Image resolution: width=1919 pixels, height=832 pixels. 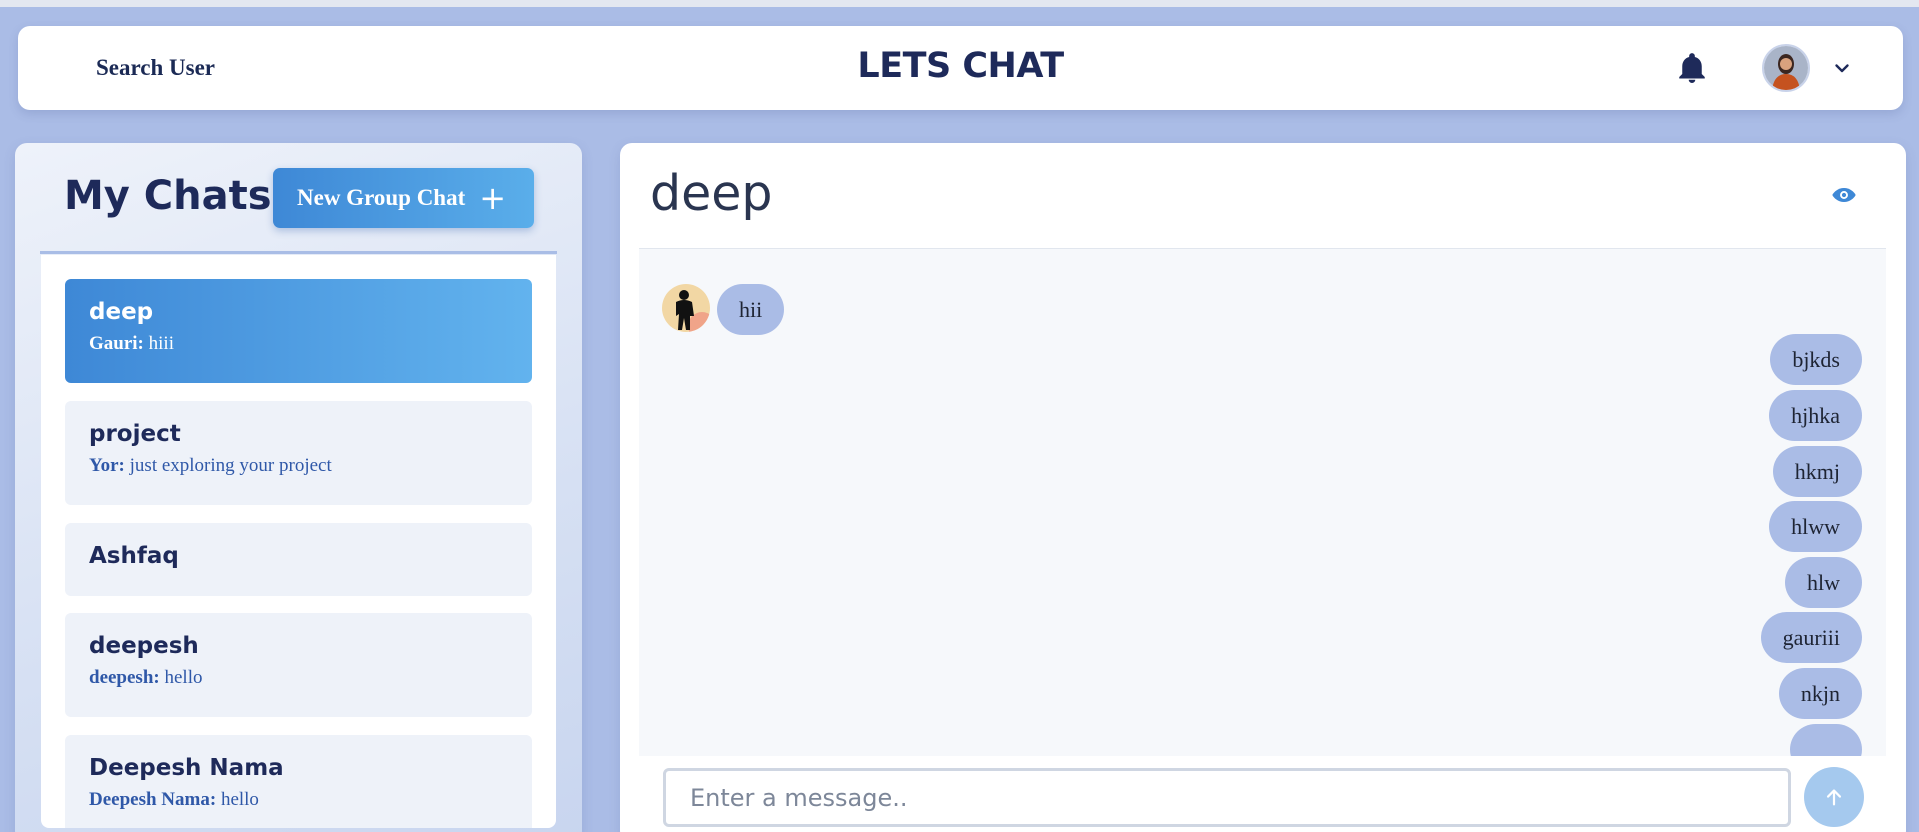 I want to click on panel-divider, so click(x=298, y=252).